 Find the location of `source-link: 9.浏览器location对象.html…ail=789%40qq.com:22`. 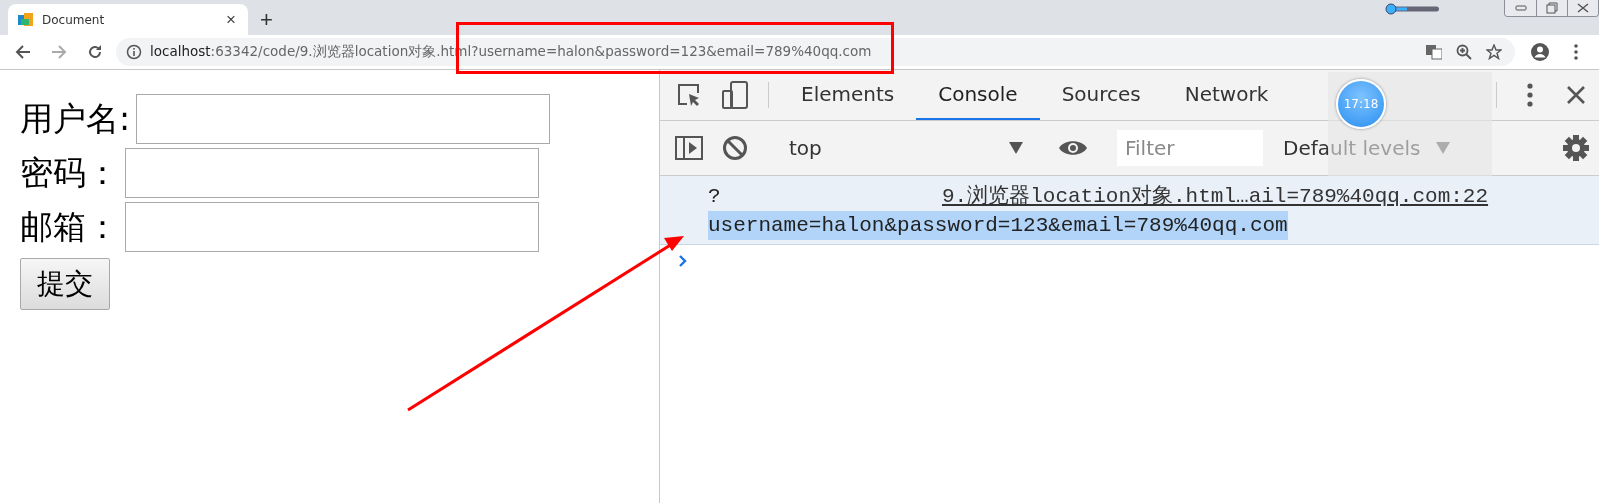

source-link: 9.浏览器location对象.html…ail=789%40qq.com:22 is located at coordinates (1215, 196).